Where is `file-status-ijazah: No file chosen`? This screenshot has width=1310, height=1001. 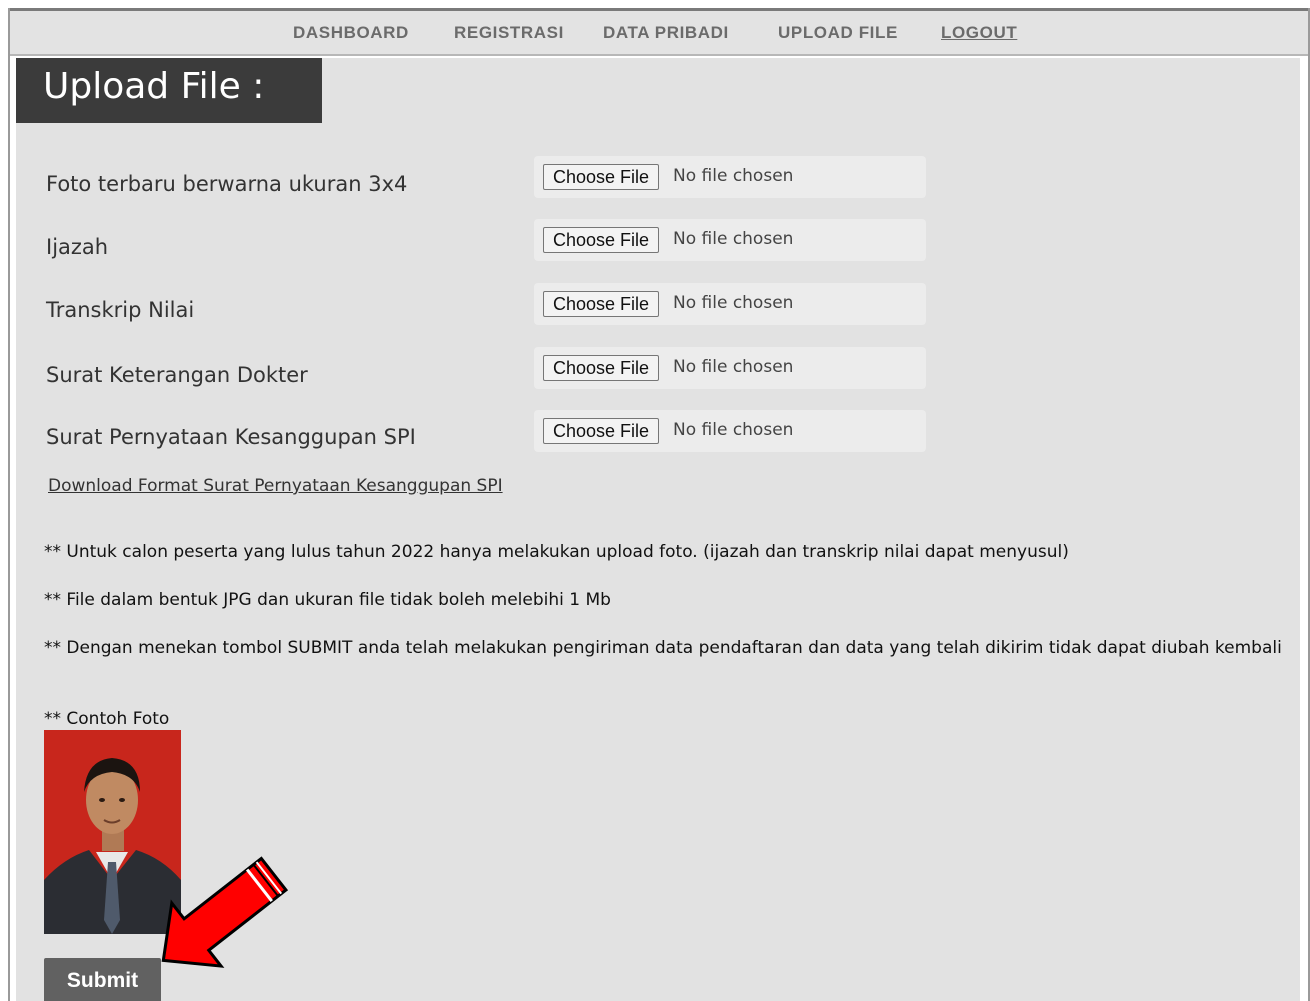 file-status-ijazah: No file chosen is located at coordinates (733, 239).